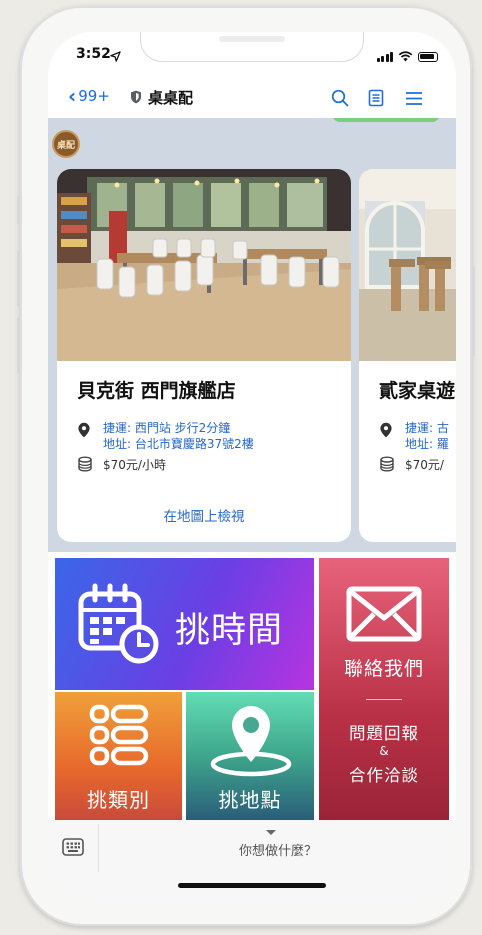 The width and height of the screenshot is (482, 935). What do you see at coordinates (386, 120) in the screenshot?
I see `previous-message-bubble` at bounding box center [386, 120].